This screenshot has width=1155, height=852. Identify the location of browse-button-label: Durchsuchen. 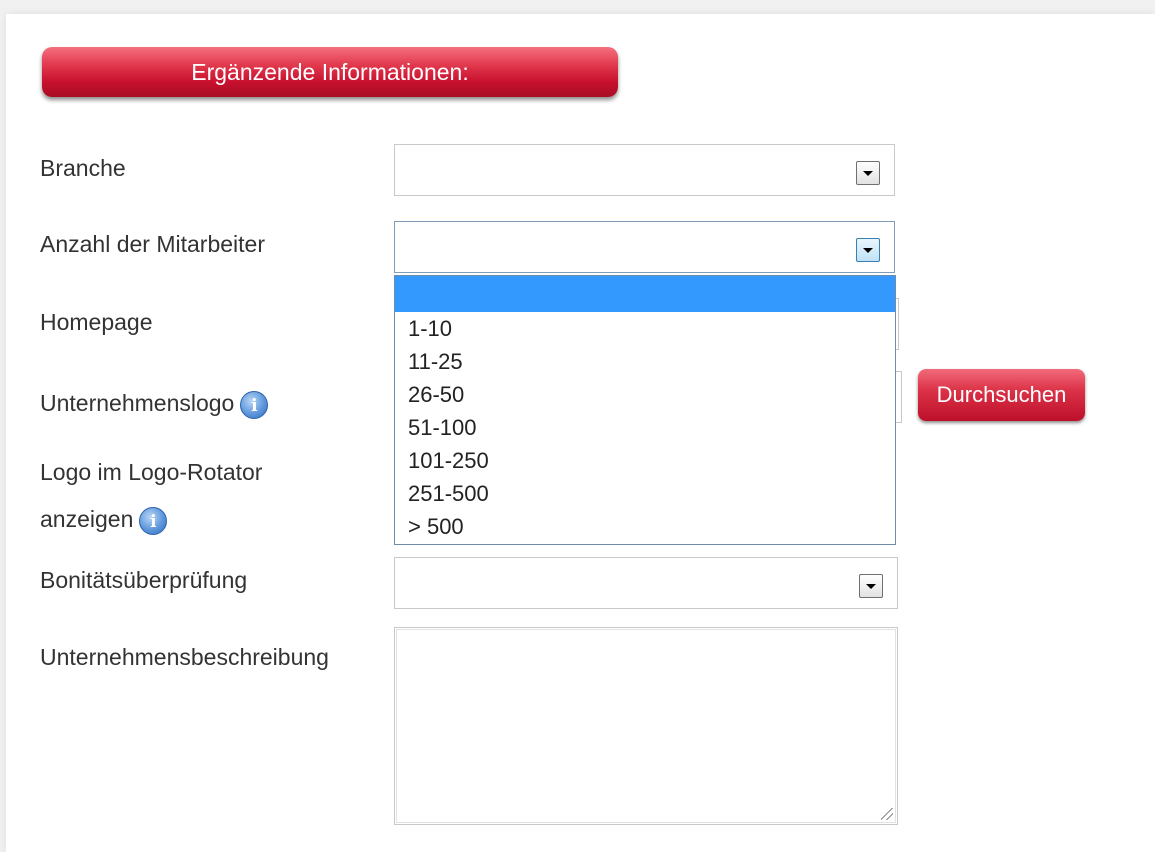
(1001, 394).